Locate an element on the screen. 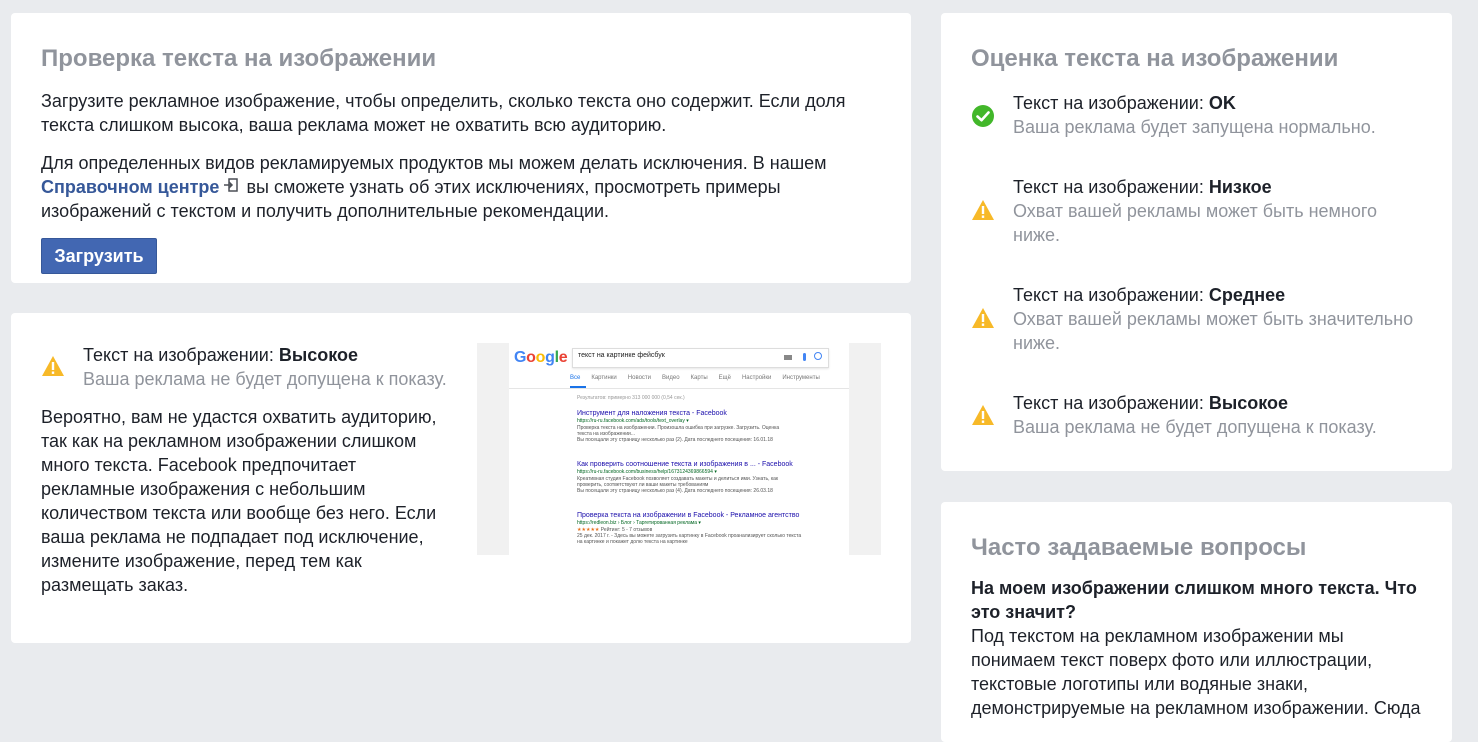 The width and height of the screenshot is (1478, 742). example-tab: Видео is located at coordinates (671, 378).